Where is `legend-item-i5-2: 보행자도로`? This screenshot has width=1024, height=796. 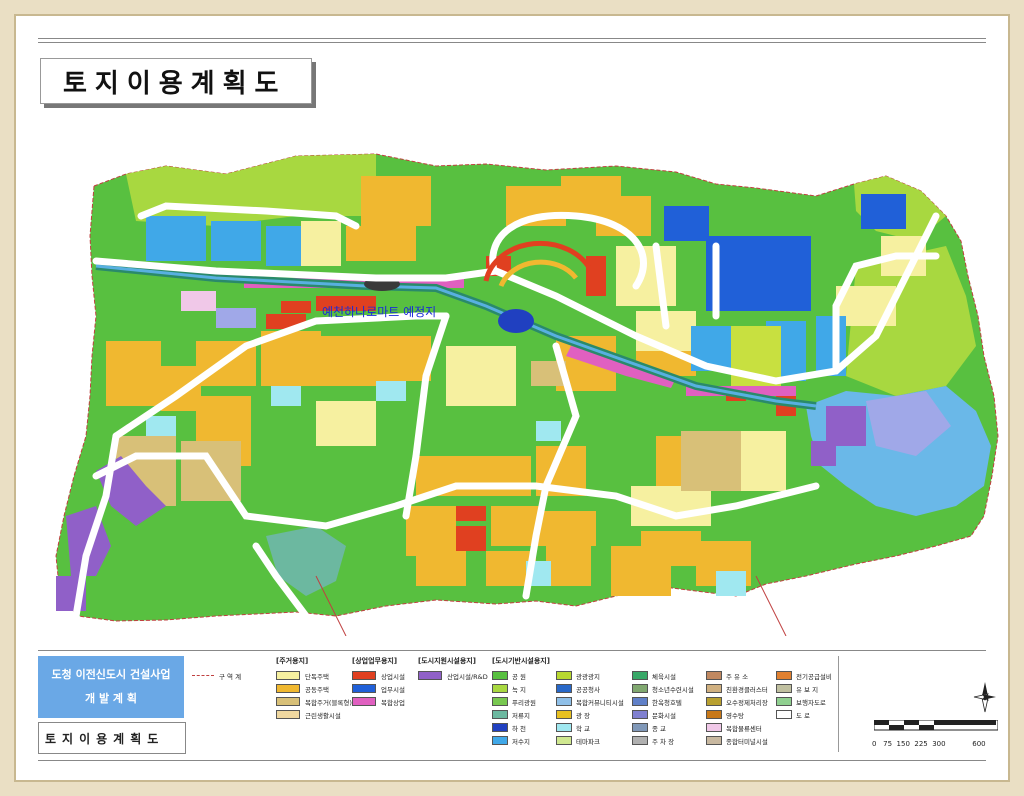 legend-item-i5-2: 보행자도로 is located at coordinates (804, 701).